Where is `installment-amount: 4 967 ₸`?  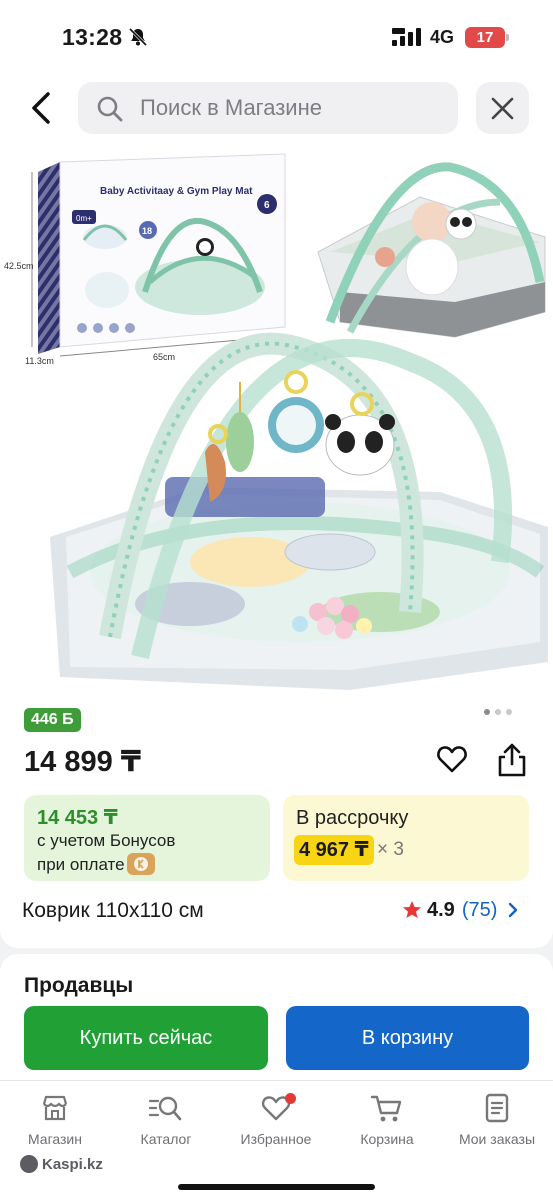
installment-amount: 4 967 ₸ is located at coordinates (334, 850).